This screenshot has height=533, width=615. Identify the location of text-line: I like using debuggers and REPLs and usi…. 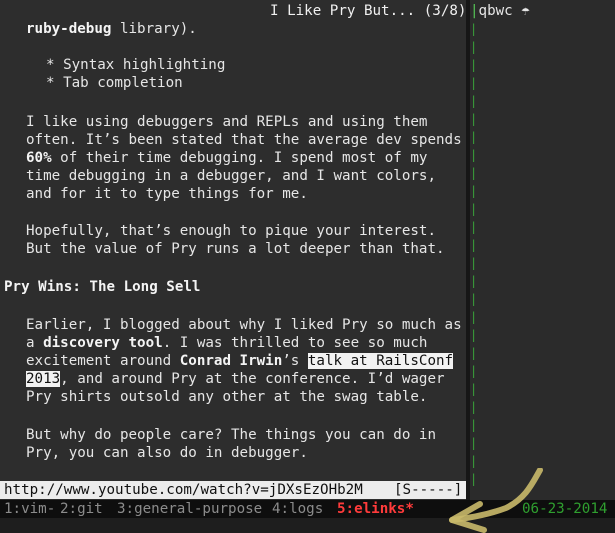
(227, 122).